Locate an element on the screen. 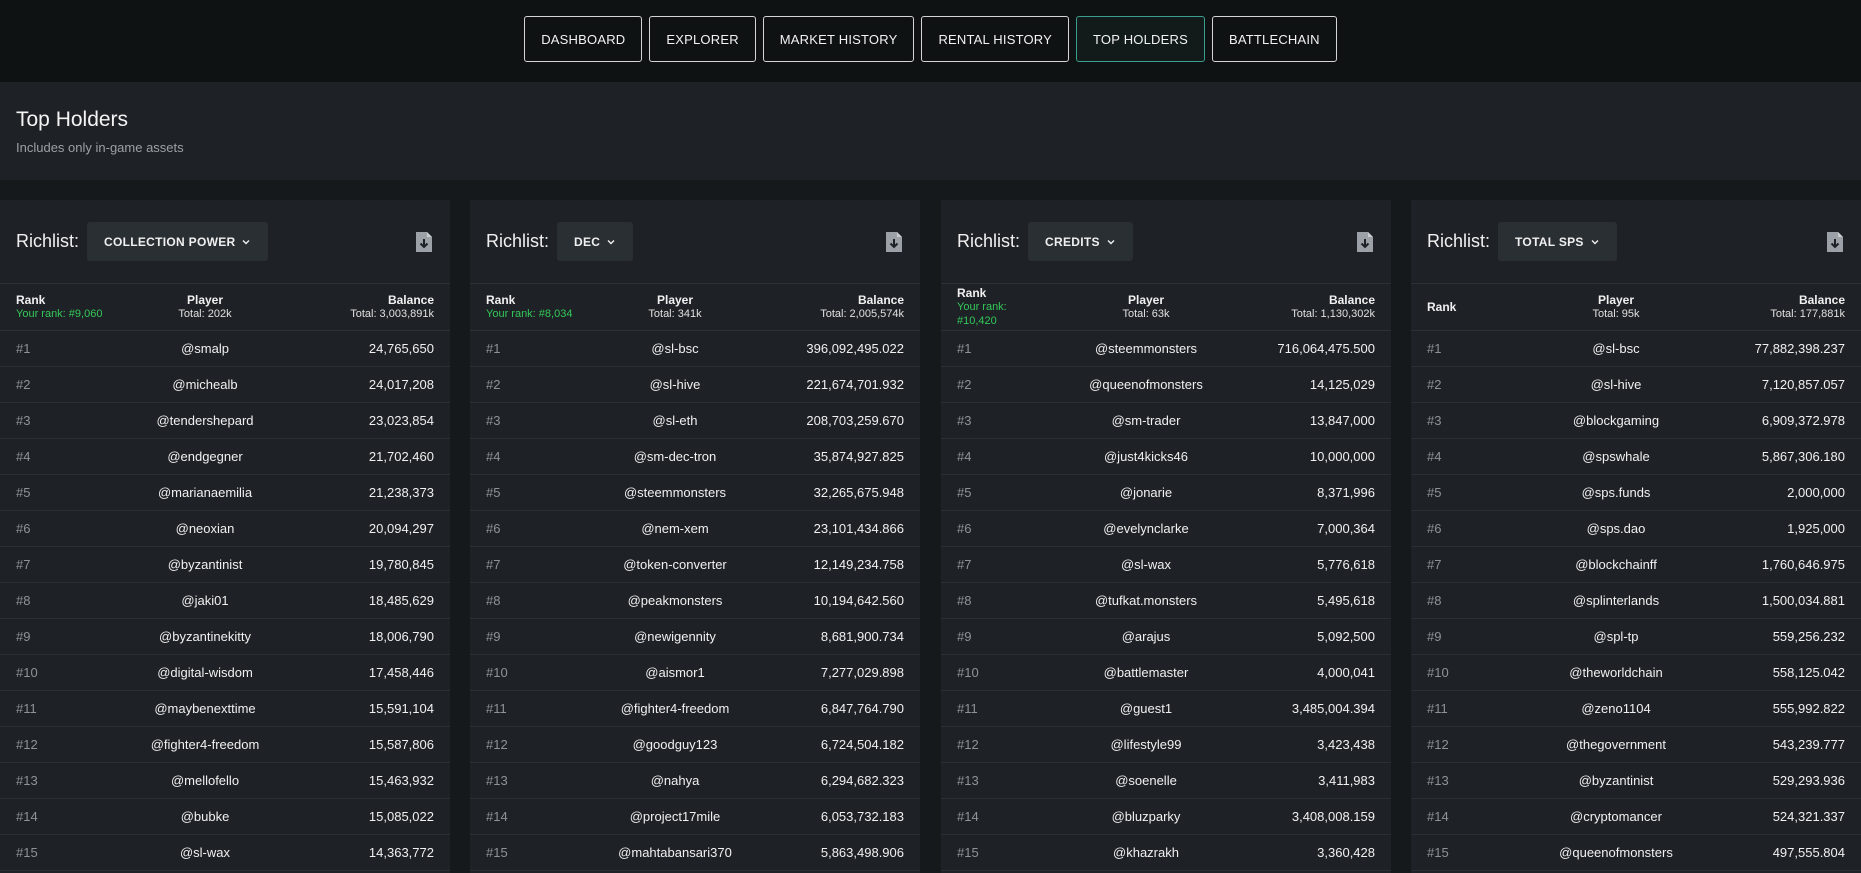  player-link: @token-converter is located at coordinates (675, 564).